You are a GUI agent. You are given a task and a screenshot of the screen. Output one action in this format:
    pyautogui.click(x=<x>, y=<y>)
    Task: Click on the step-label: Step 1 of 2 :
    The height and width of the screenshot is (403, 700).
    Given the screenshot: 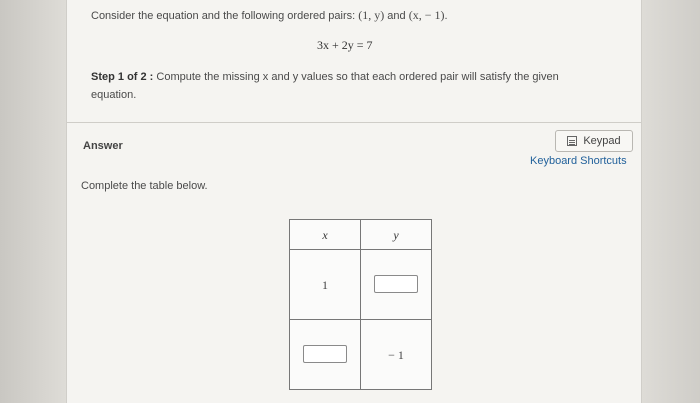 What is the action you would take?
    pyautogui.click(x=122, y=77)
    